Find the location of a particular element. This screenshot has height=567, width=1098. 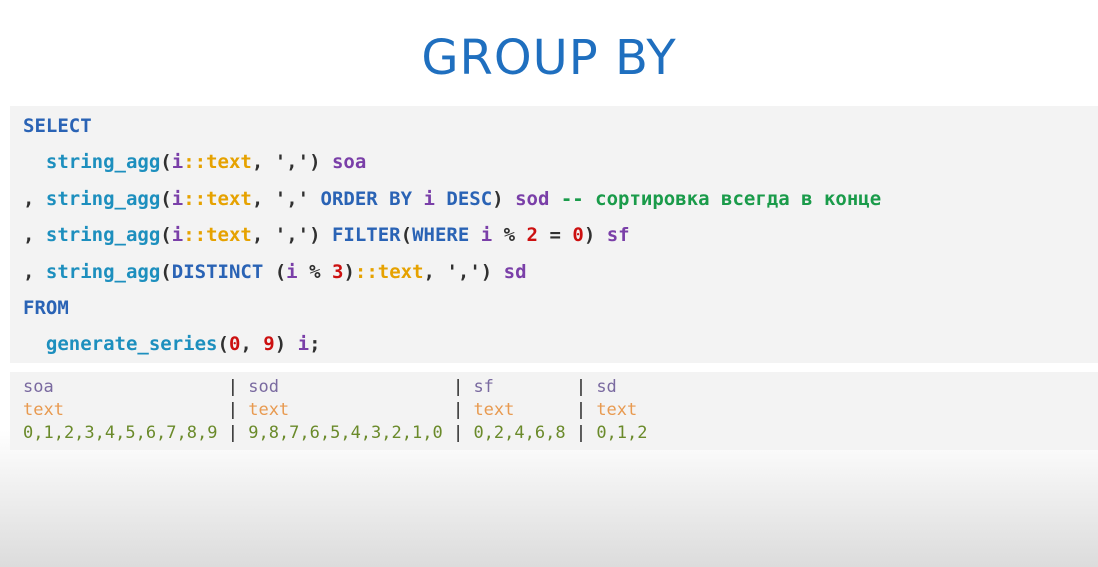

column-header-soa: soa is located at coordinates (38, 387).